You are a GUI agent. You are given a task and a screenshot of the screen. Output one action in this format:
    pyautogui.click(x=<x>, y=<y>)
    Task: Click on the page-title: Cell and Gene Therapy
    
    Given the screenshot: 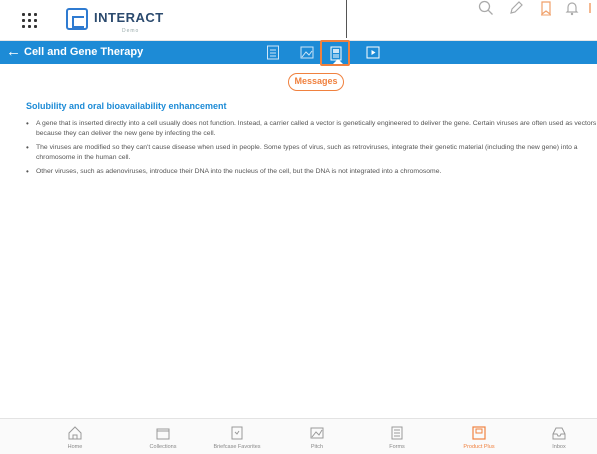 What is the action you would take?
    pyautogui.click(x=84, y=52)
    